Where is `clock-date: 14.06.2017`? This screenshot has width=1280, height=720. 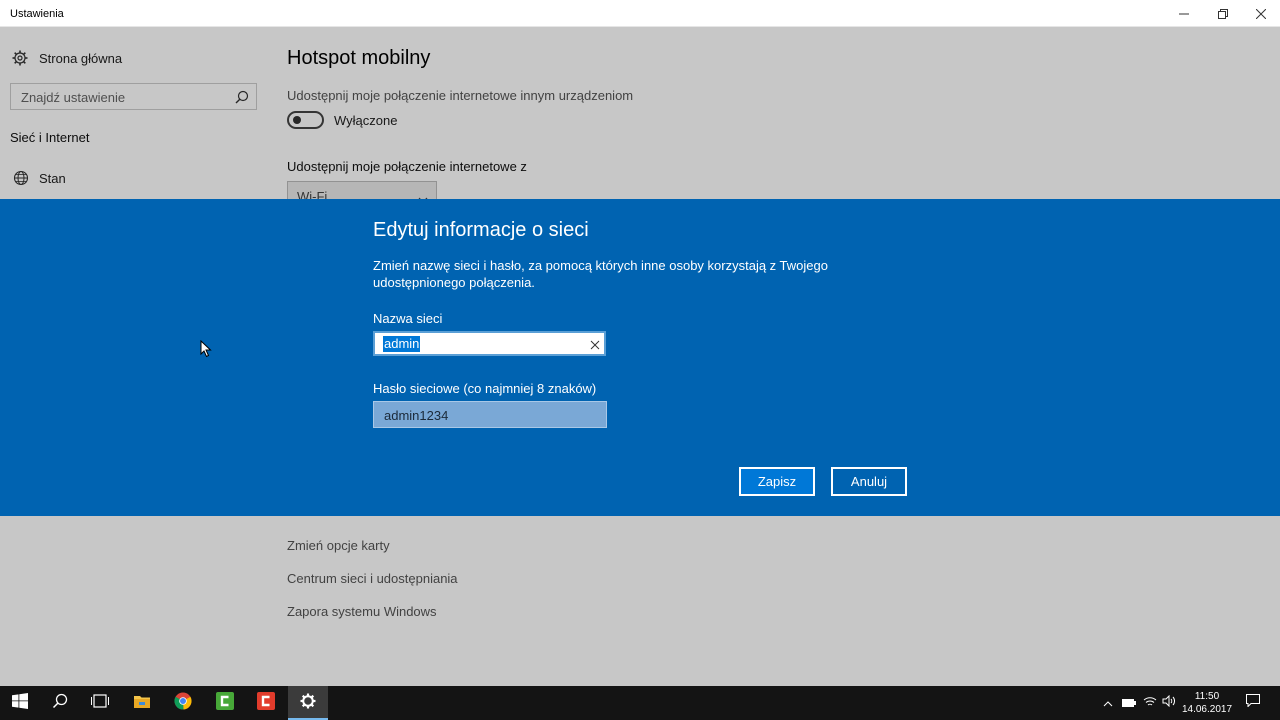 clock-date: 14.06.2017 is located at coordinates (1207, 709).